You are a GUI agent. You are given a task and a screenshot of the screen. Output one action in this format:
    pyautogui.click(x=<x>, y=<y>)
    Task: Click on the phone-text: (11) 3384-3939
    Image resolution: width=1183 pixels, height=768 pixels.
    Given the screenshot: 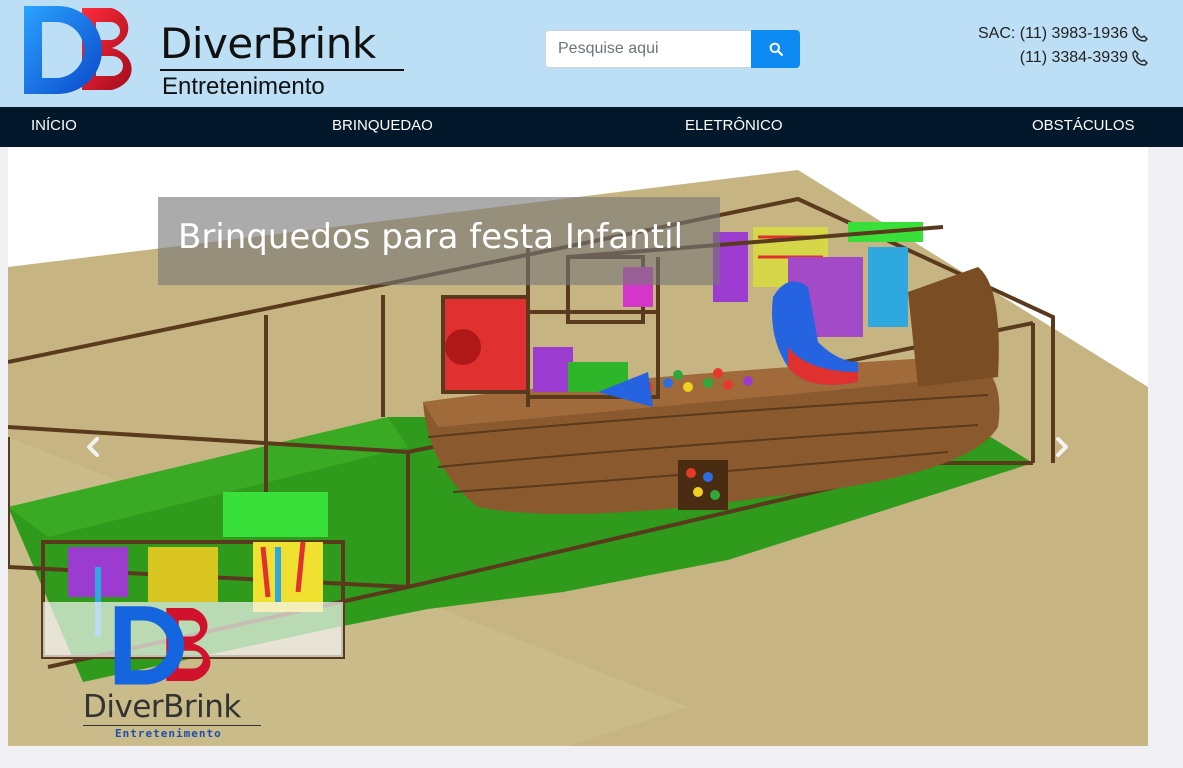 What is the action you would take?
    pyautogui.click(x=1073, y=57)
    